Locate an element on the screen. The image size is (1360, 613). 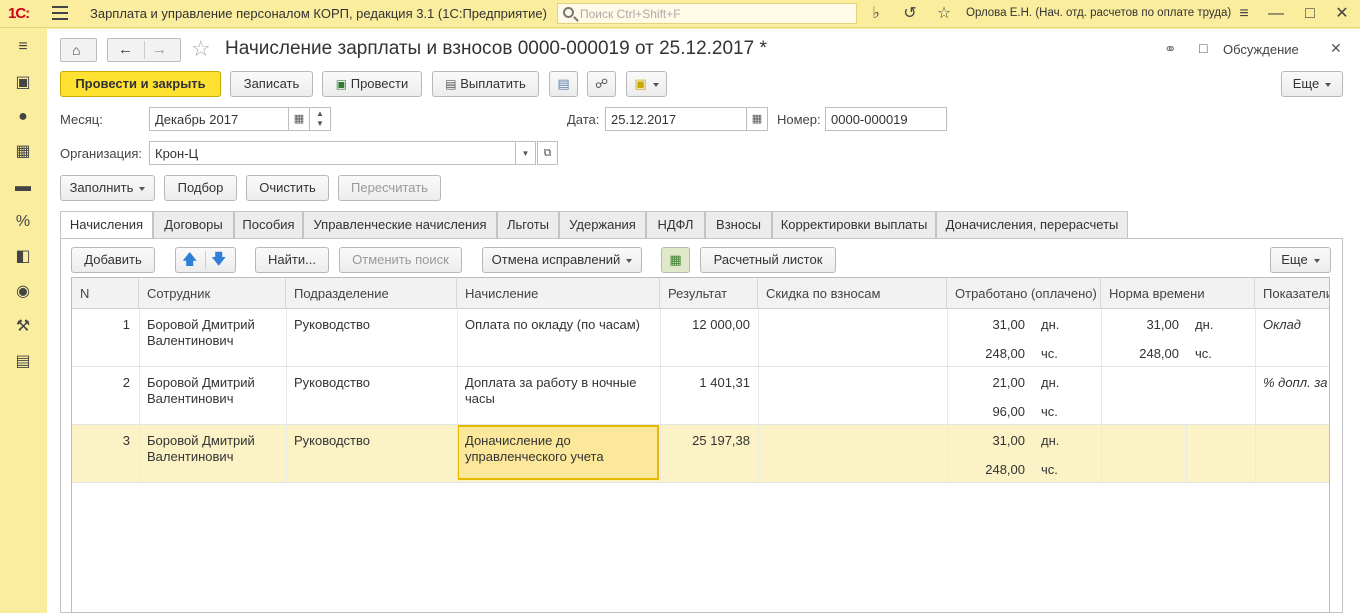
move-down-icon: 🡇 is located at coordinates (218, 260).